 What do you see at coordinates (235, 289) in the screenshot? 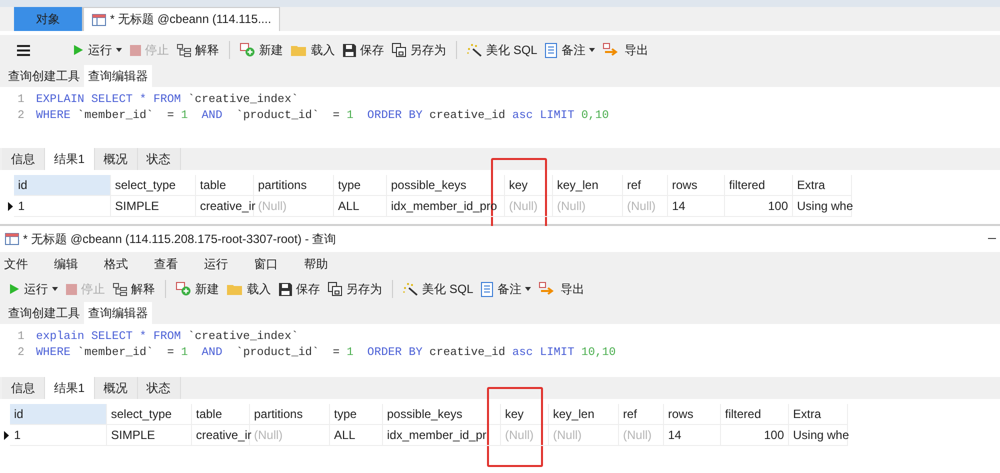
I see `folder-icon` at bounding box center [235, 289].